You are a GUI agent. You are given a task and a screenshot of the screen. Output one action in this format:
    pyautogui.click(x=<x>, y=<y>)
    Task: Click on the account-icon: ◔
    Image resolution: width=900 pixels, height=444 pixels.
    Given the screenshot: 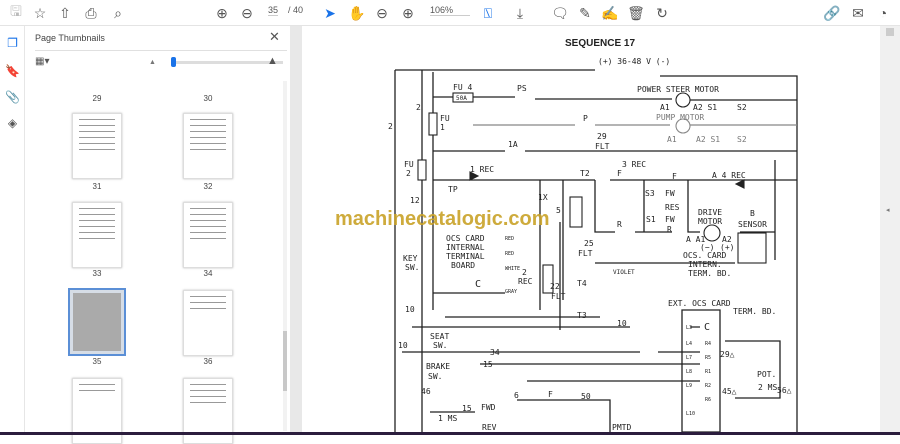 What is the action you would take?
    pyautogui.click(x=883, y=13)
    